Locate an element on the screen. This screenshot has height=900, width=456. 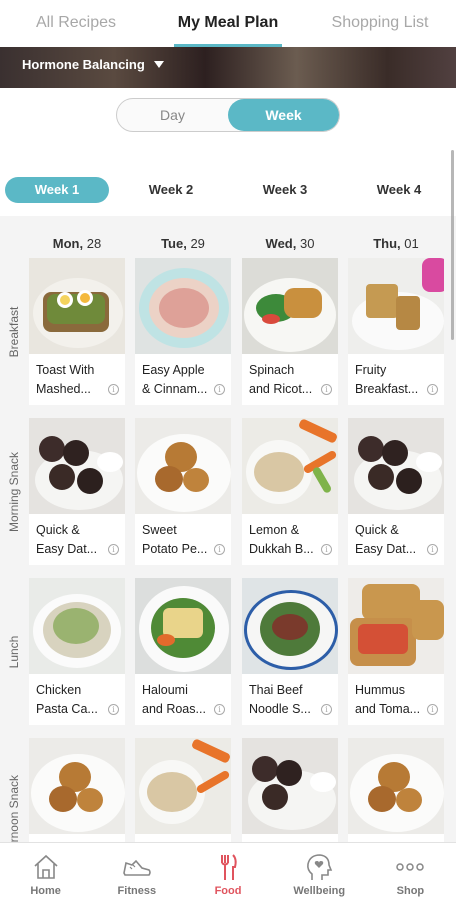
nav-label: Wellbeing is located at coordinates (319, 891).